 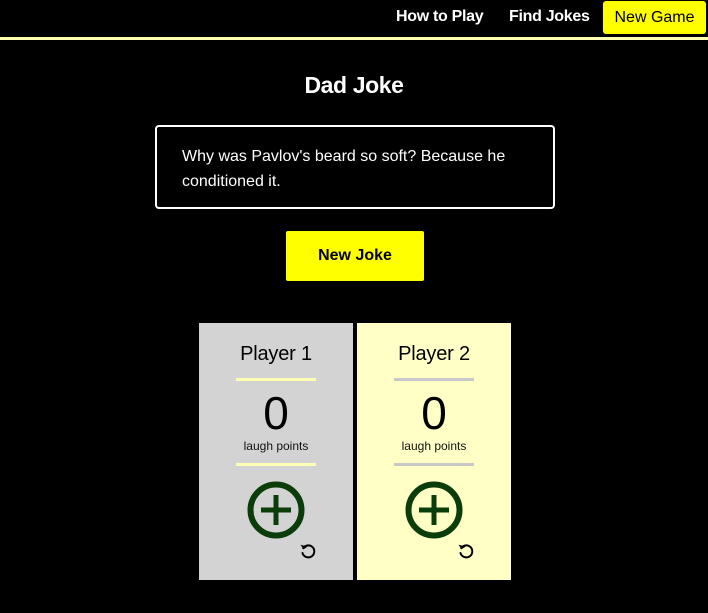 I want to click on new-joke-button: New Joke, so click(x=355, y=256).